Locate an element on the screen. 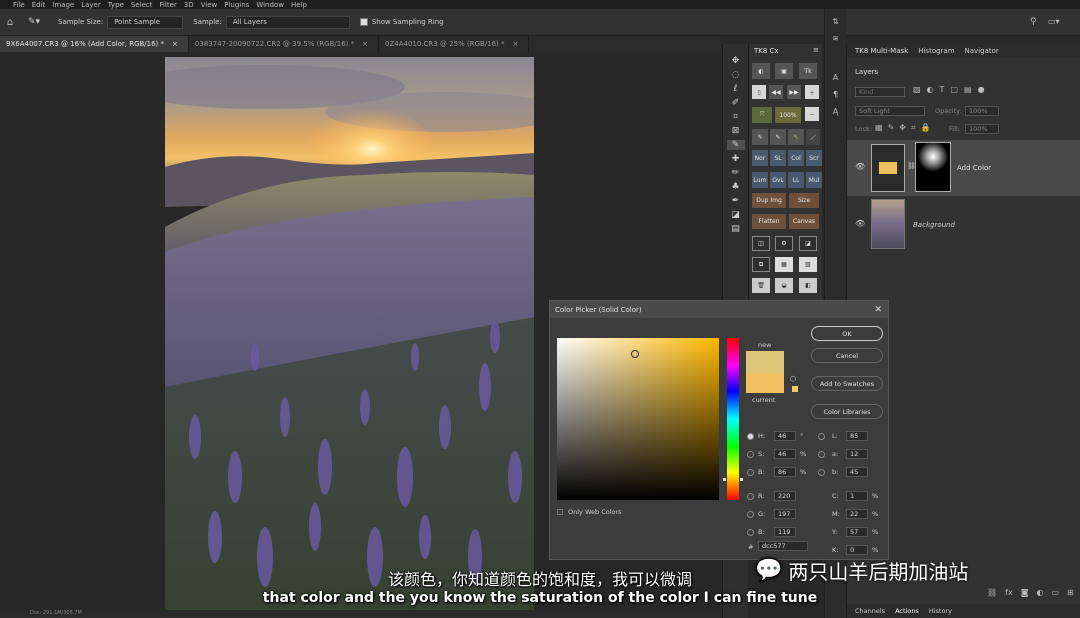 Image resolution: width=1080 pixels, height=618 pixels. cancel-button: Cancel is located at coordinates (847, 355).